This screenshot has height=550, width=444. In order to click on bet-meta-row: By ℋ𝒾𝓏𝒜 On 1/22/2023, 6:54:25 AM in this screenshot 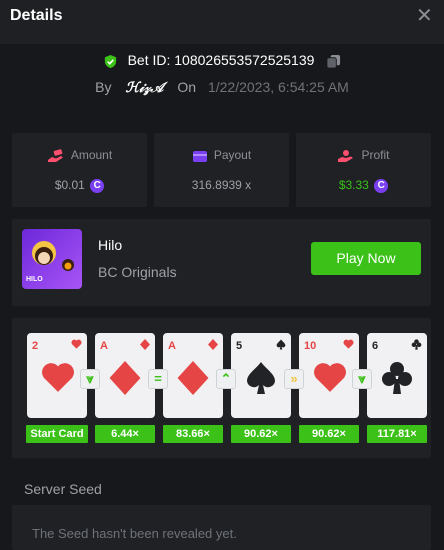, I will do `click(222, 87)`.